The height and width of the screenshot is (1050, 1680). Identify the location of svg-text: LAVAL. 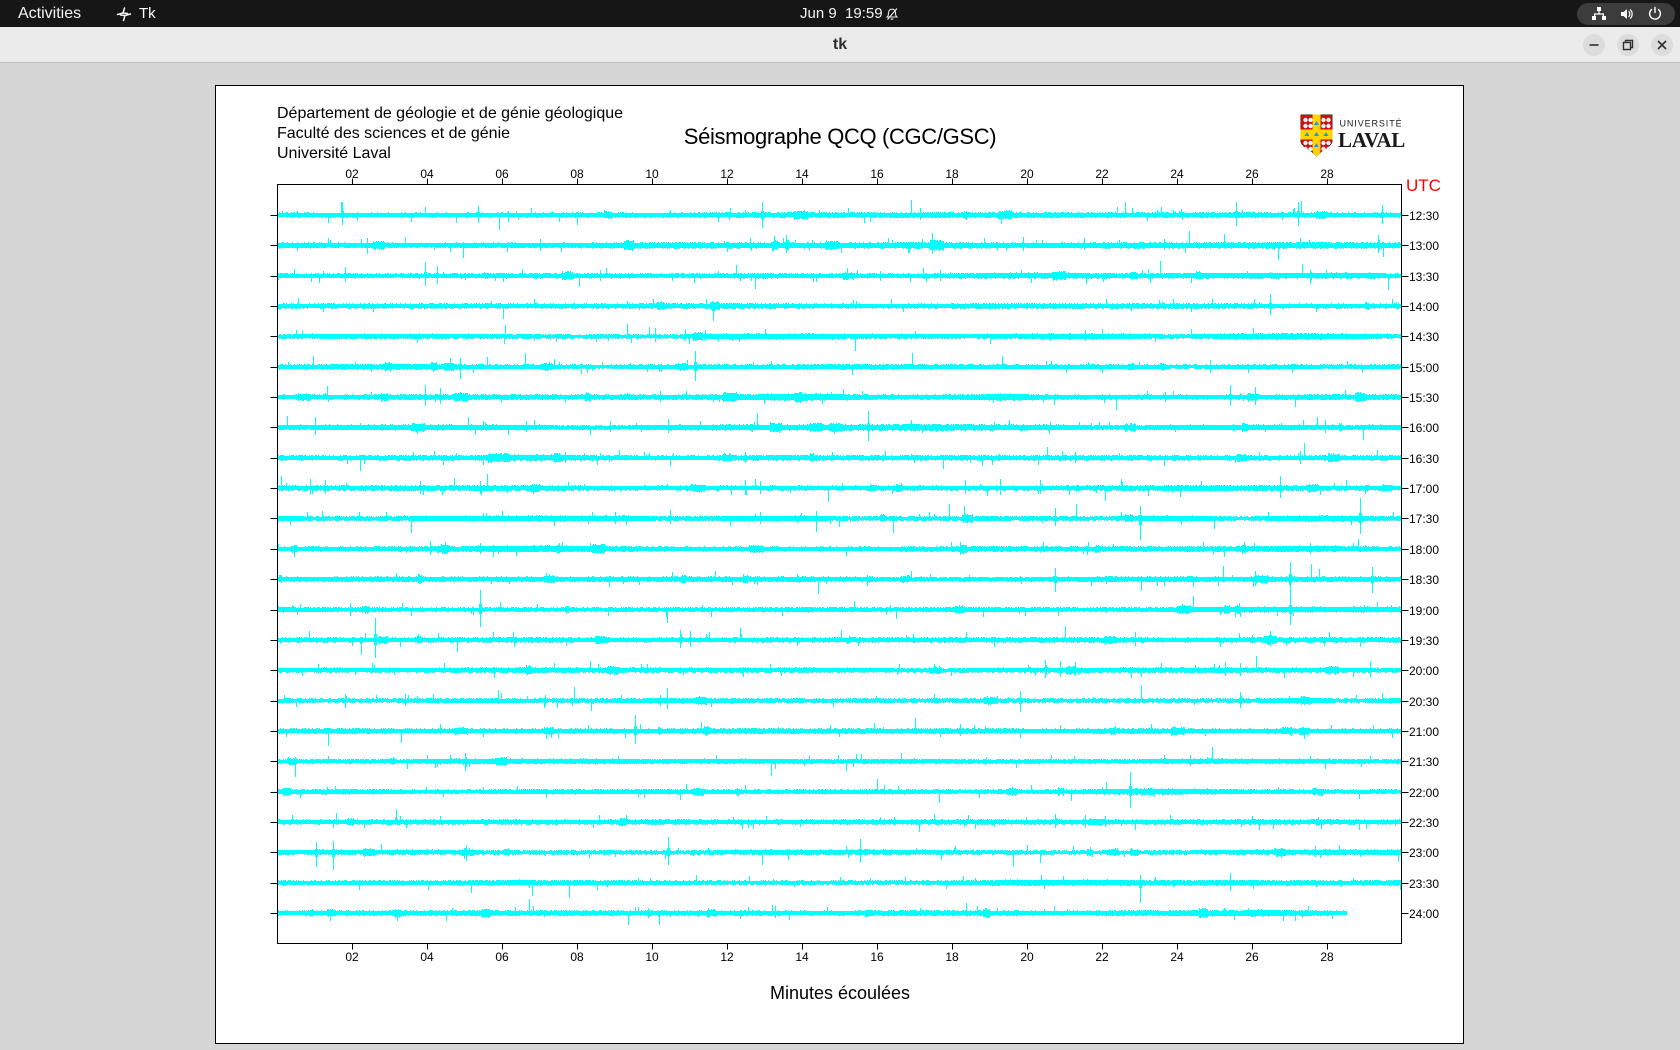
(1371, 140).